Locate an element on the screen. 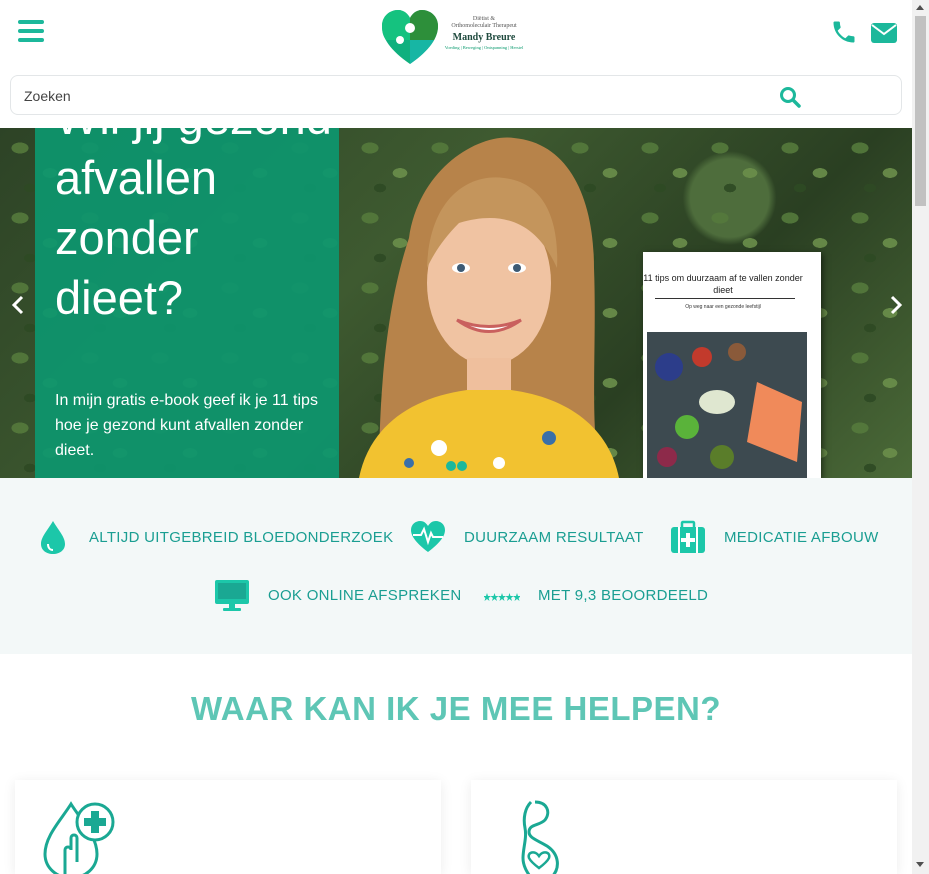 The image size is (929, 874). slider-dots is located at coordinates (457, 464).